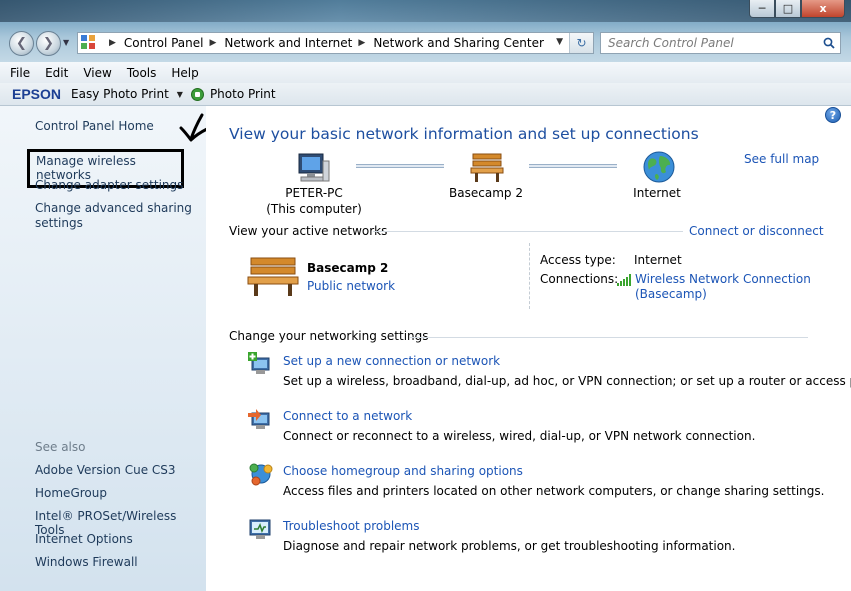  Describe the element at coordinates (184, 73) in the screenshot. I see `menu-help: Help` at that location.